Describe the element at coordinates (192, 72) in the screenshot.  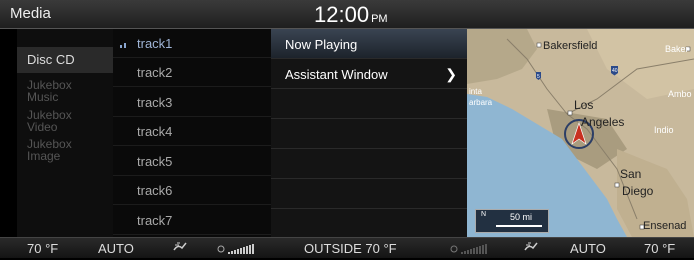
I see `track-row: track2` at that location.